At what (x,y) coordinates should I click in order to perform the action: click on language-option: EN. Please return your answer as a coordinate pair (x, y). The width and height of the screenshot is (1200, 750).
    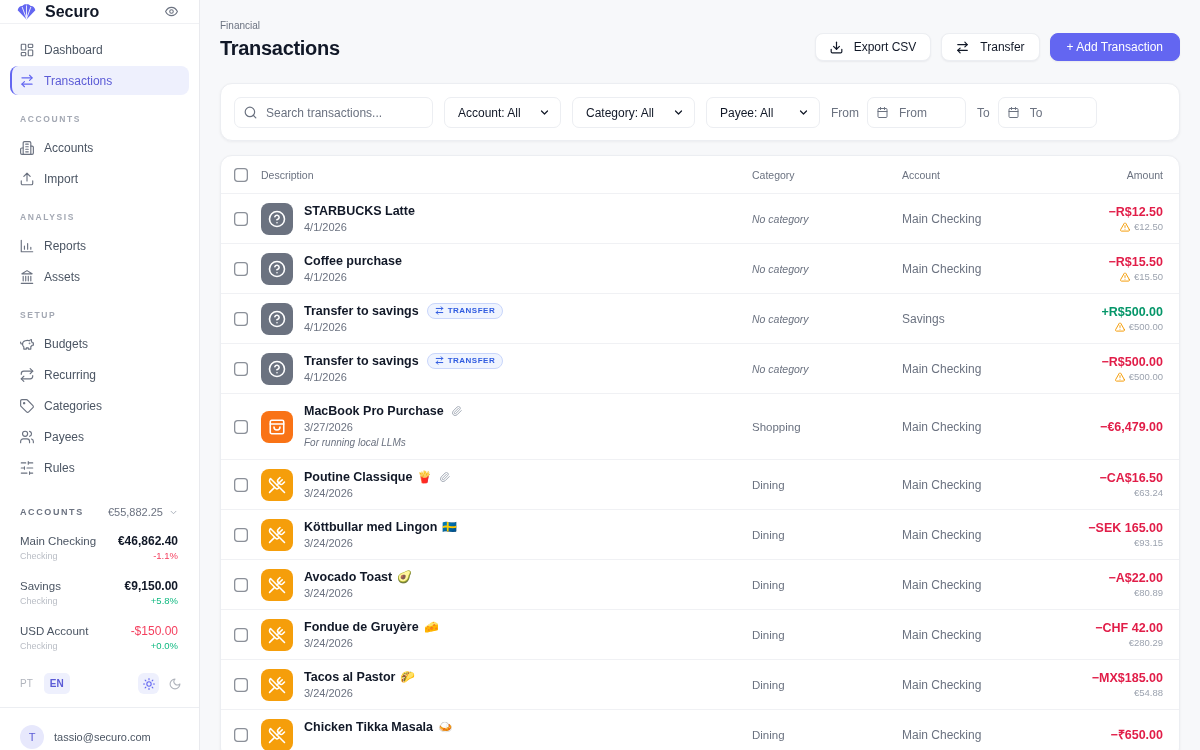
    Looking at the image, I should click on (56, 683).